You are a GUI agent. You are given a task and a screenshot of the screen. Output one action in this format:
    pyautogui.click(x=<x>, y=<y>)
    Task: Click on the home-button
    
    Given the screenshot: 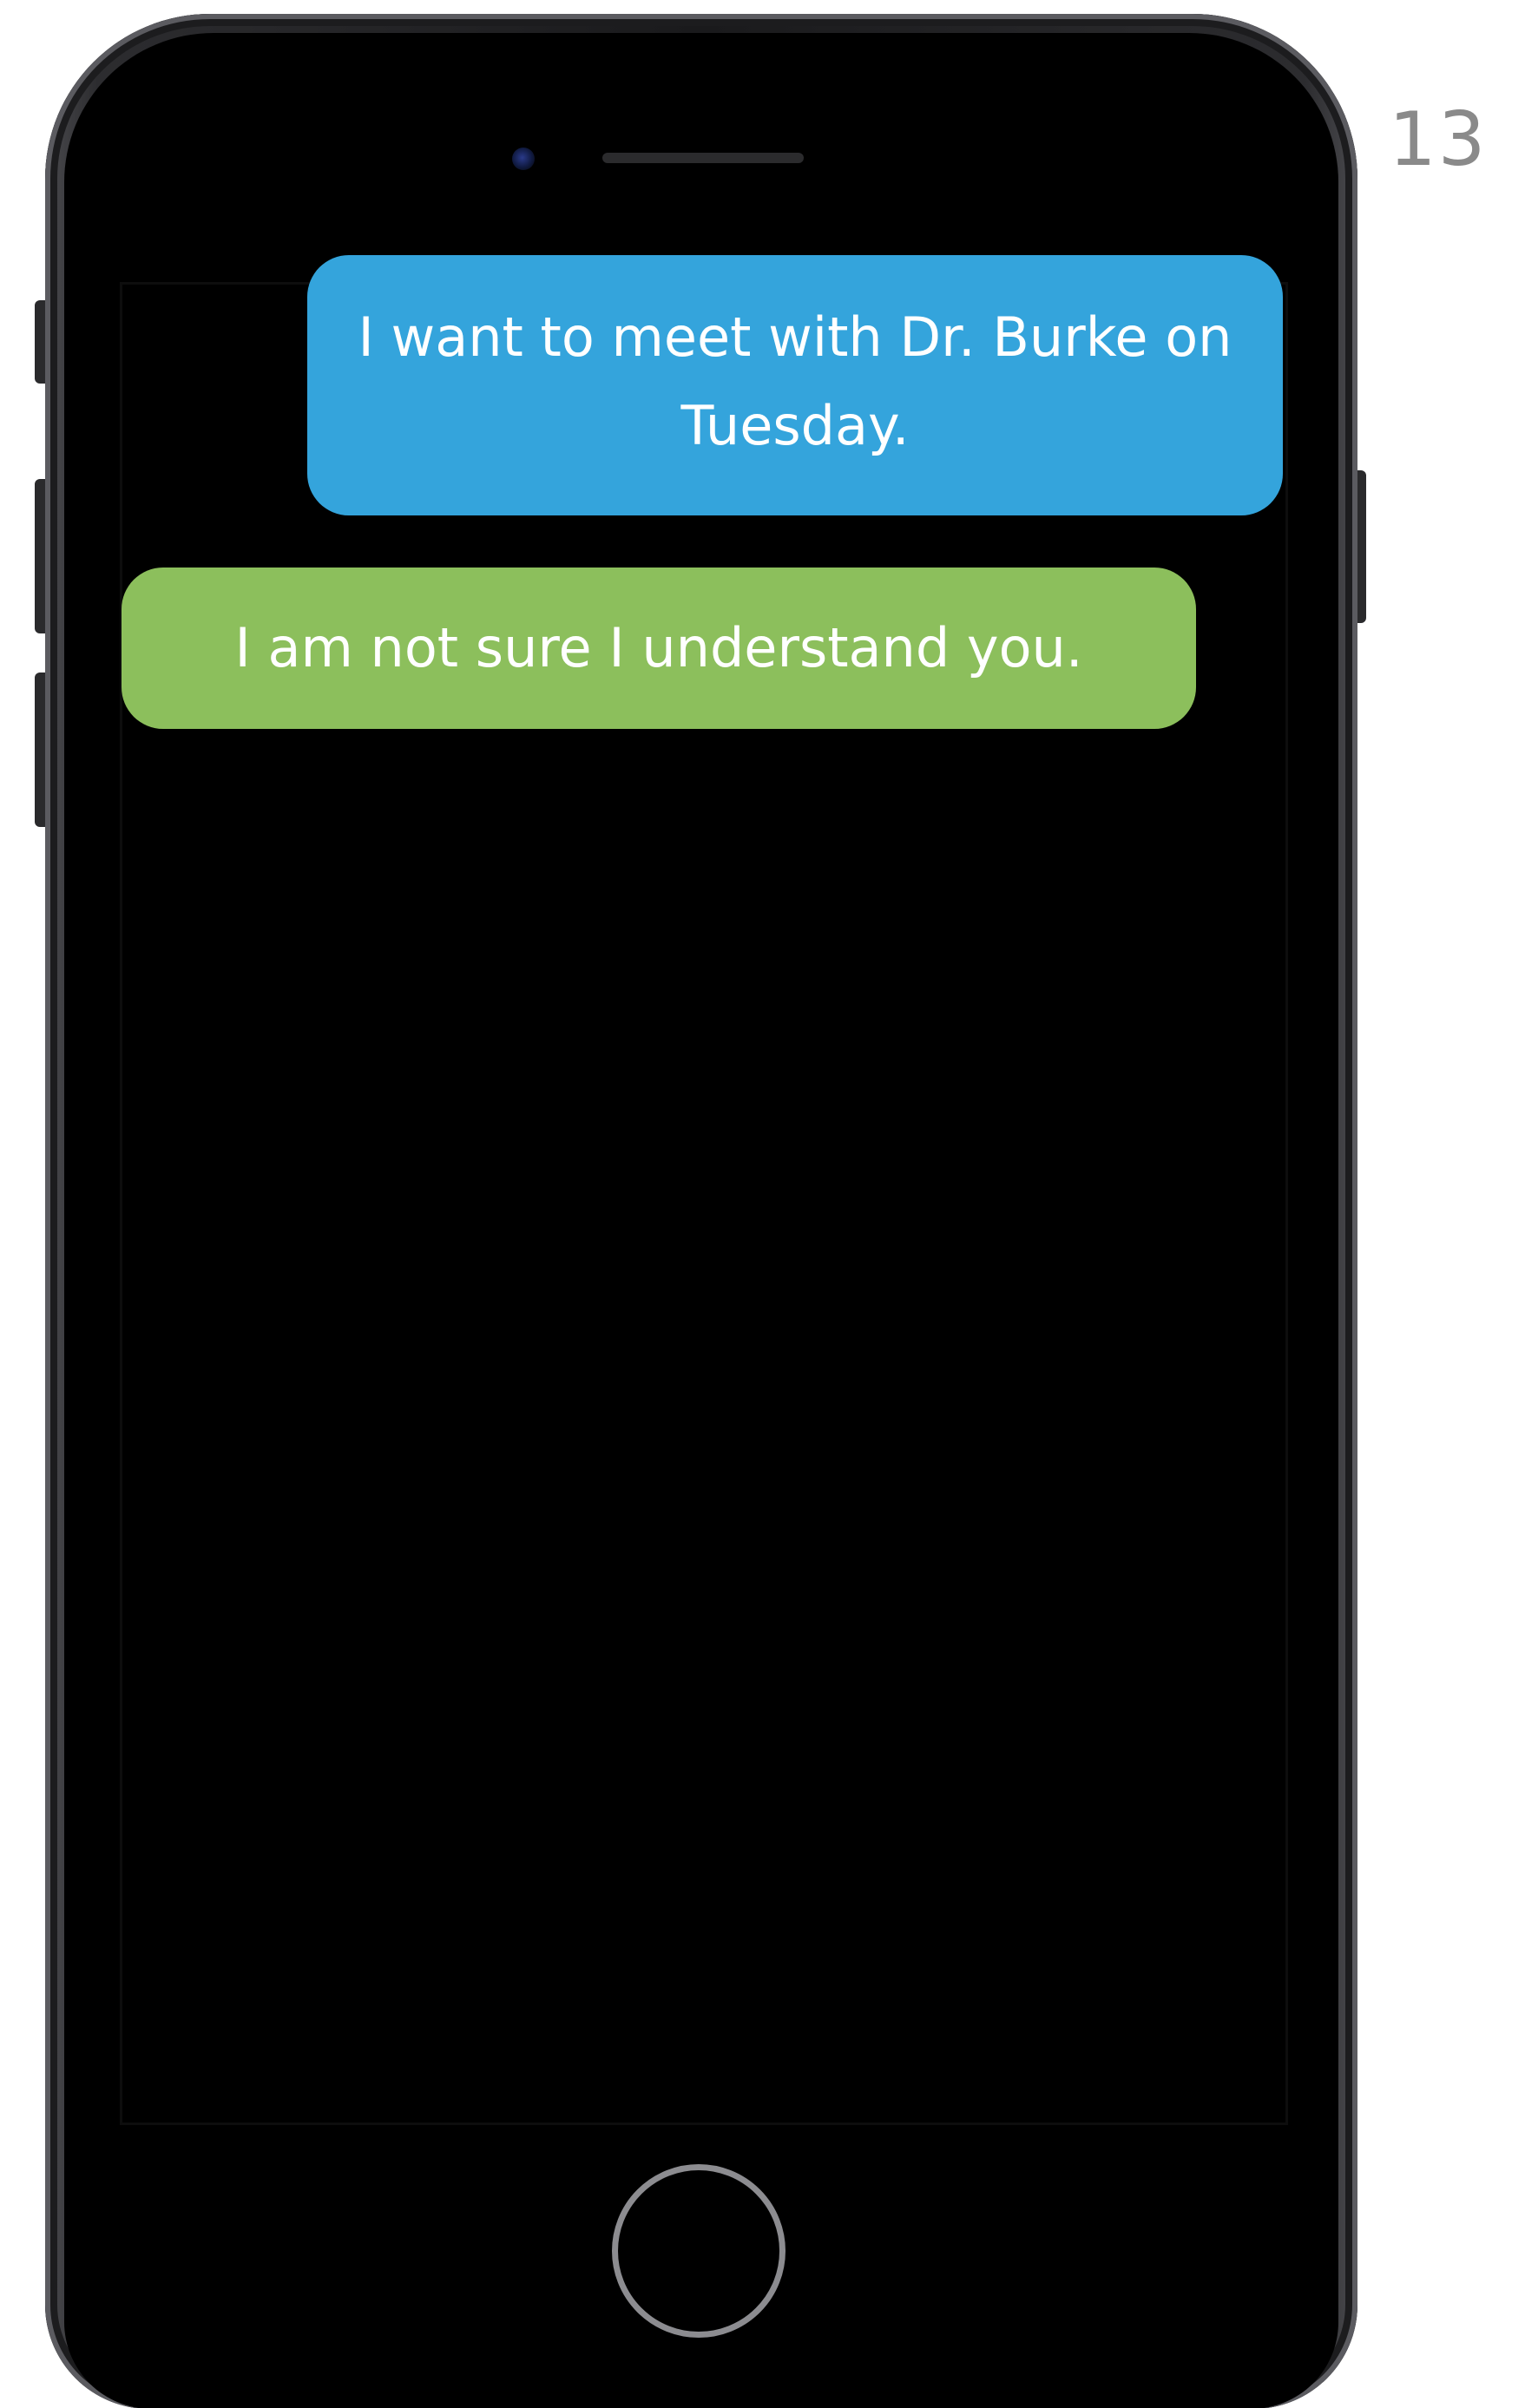 What is the action you would take?
    pyautogui.click(x=699, y=2251)
    